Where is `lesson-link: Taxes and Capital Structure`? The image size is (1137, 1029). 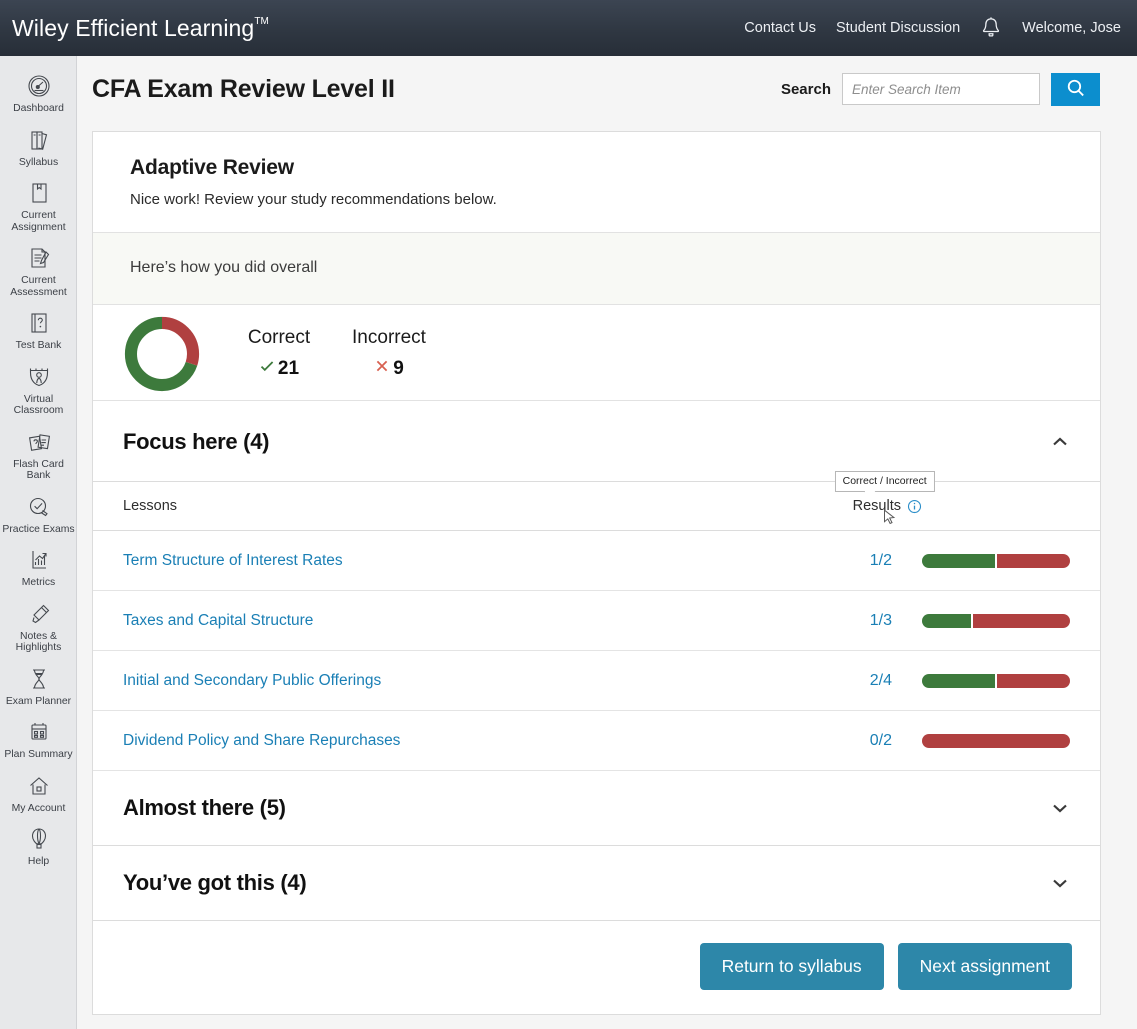
lesson-link: Taxes and Capital Structure is located at coordinates (218, 621).